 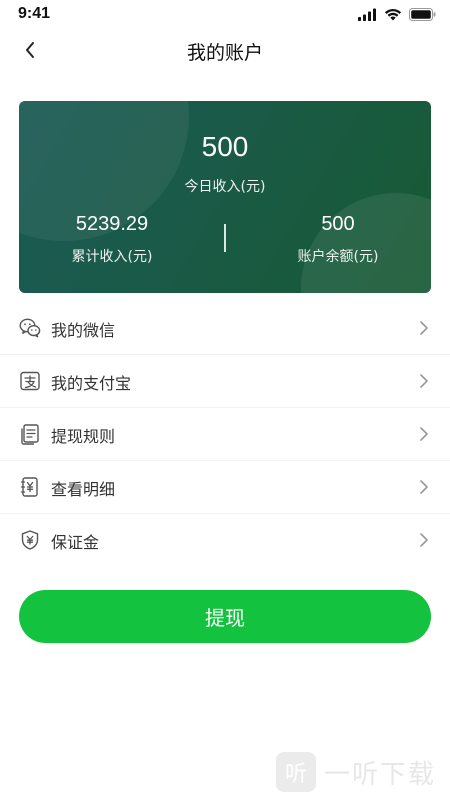 I want to click on wechat-icon, so click(x=30, y=328).